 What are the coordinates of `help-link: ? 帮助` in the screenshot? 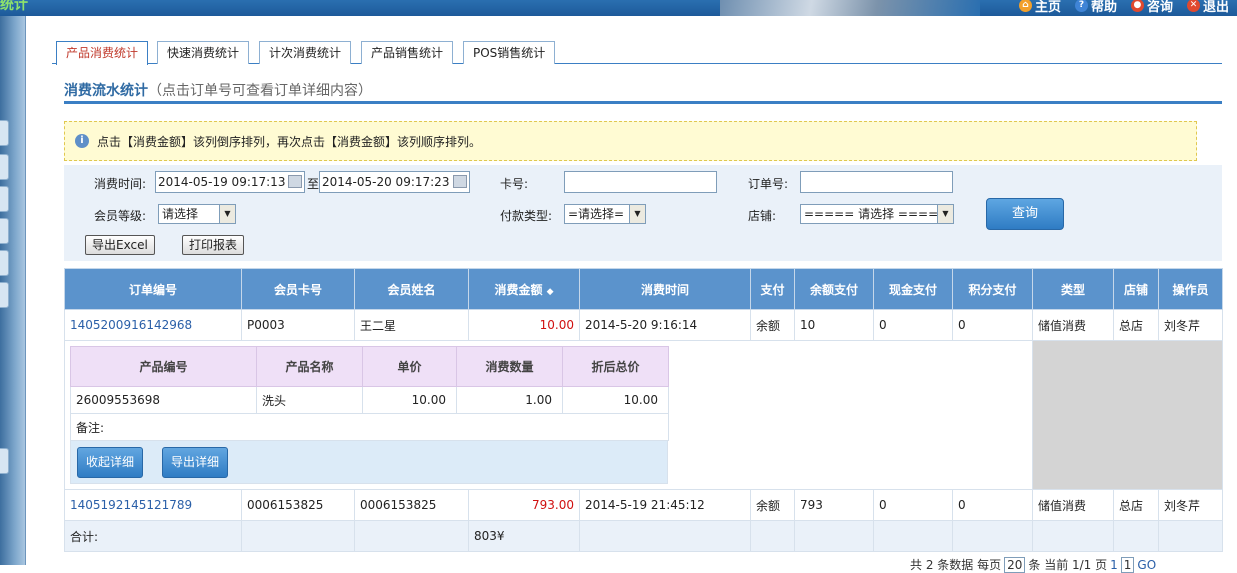 It's located at (1095, 7).